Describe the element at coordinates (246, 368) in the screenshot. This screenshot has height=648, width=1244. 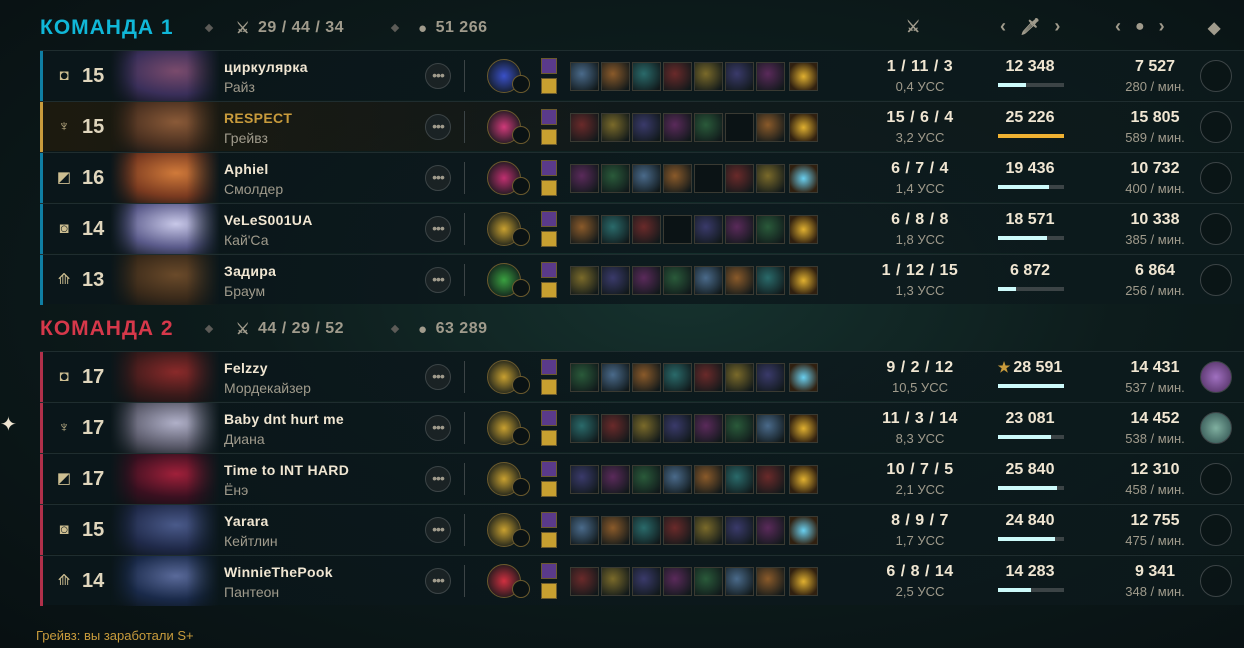
I see `player-name: Felzzy` at that location.